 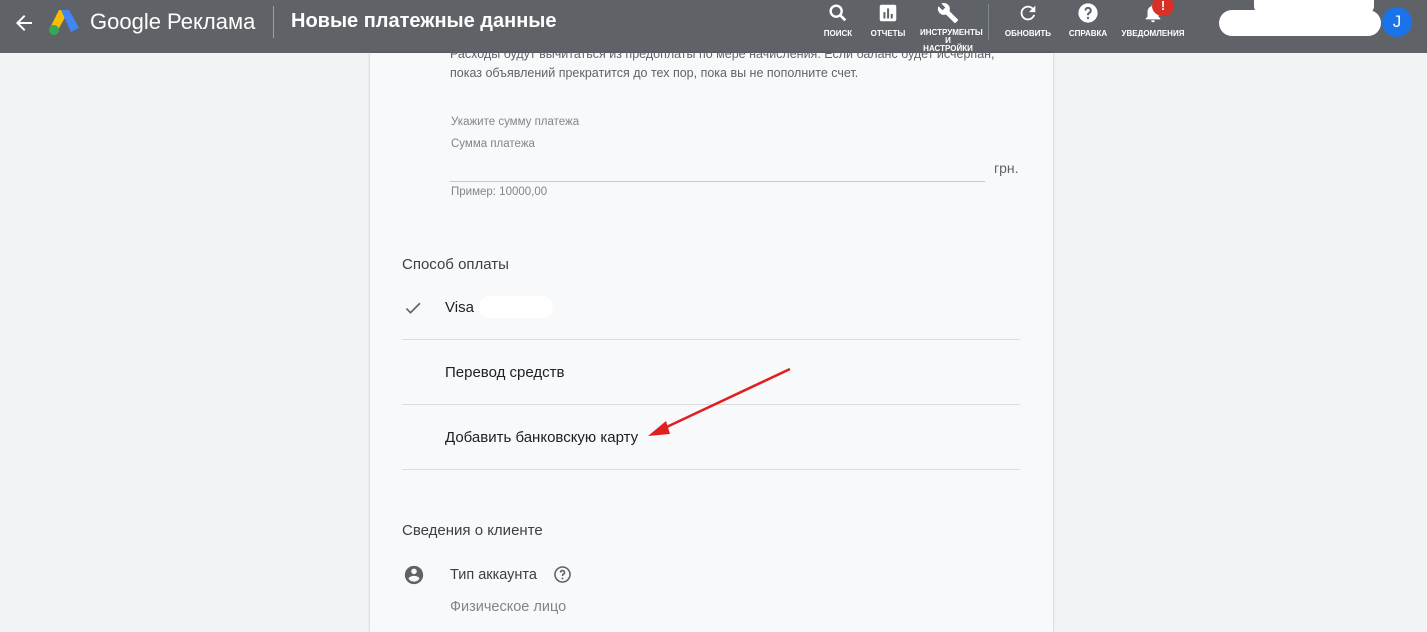 What do you see at coordinates (838, 13) in the screenshot?
I see `search-icon` at bounding box center [838, 13].